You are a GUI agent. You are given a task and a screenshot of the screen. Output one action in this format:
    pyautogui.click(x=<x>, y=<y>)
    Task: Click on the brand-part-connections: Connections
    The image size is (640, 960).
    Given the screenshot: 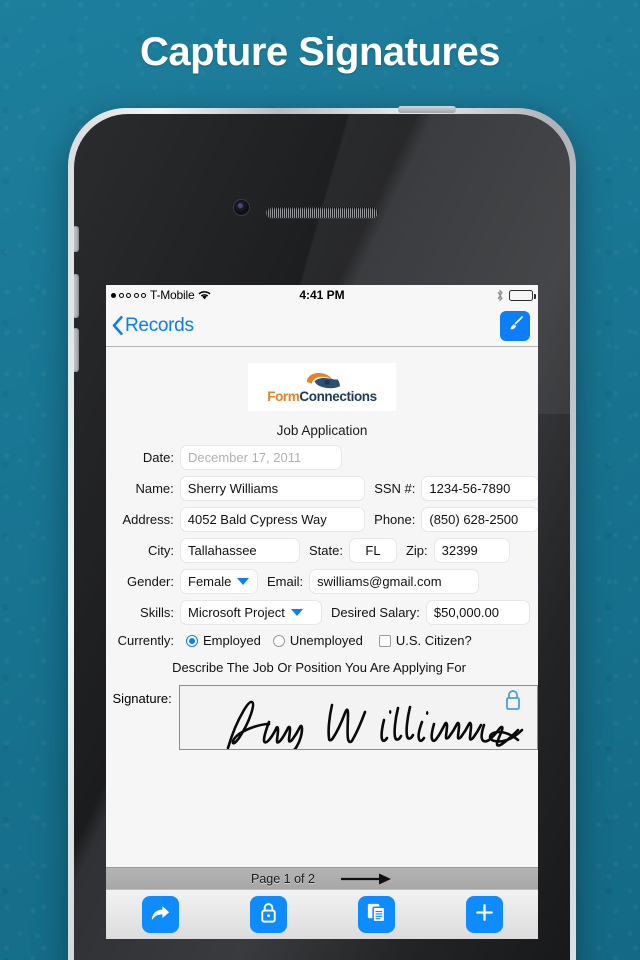 What is the action you would take?
    pyautogui.click(x=338, y=396)
    